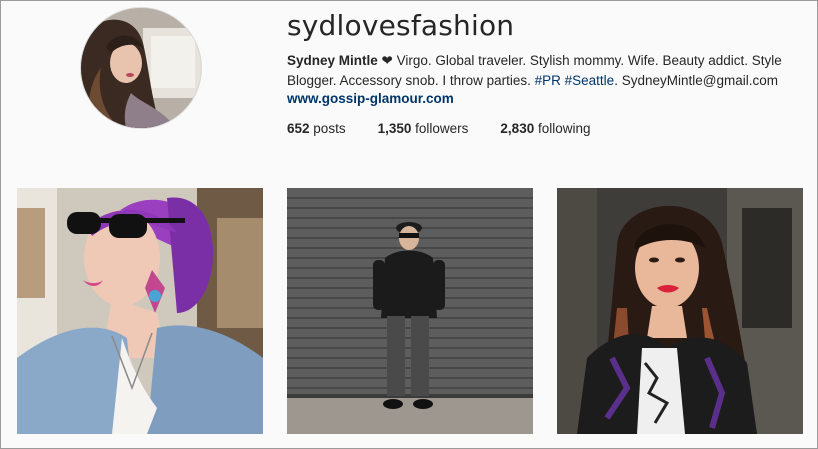  I want to click on followers-label: followers, so click(442, 128).